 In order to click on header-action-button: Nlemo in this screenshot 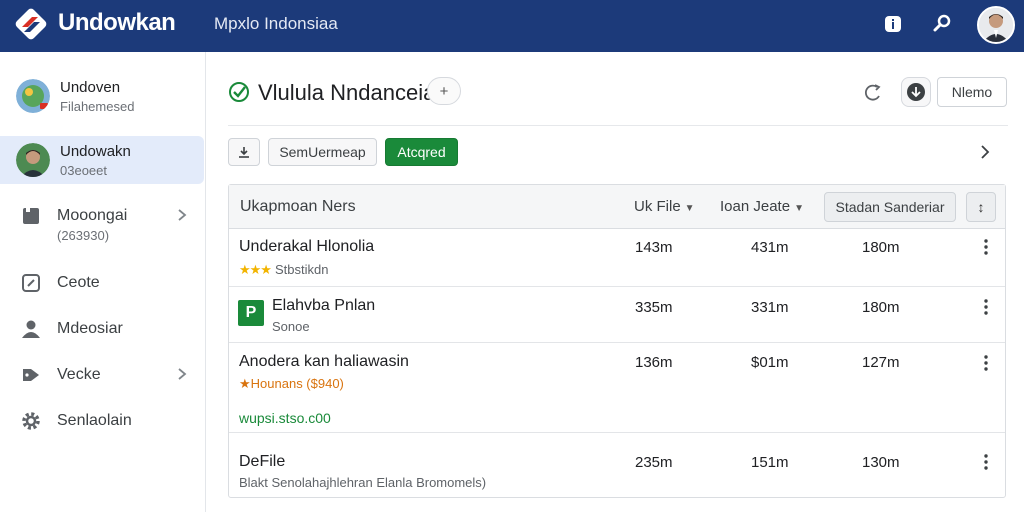, I will do `click(972, 92)`.